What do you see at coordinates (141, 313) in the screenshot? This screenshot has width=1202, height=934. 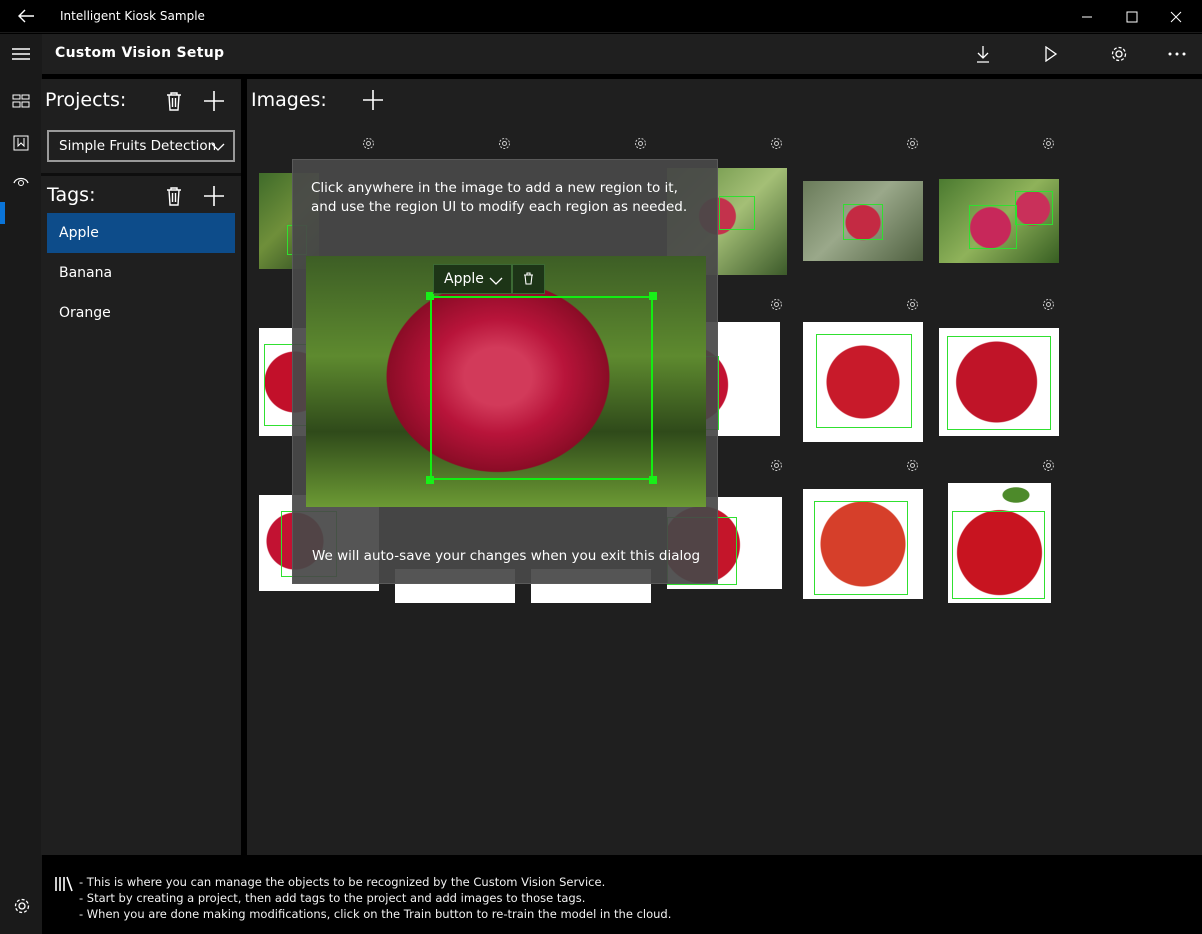 I see `tag-item-orange: Orange` at bounding box center [141, 313].